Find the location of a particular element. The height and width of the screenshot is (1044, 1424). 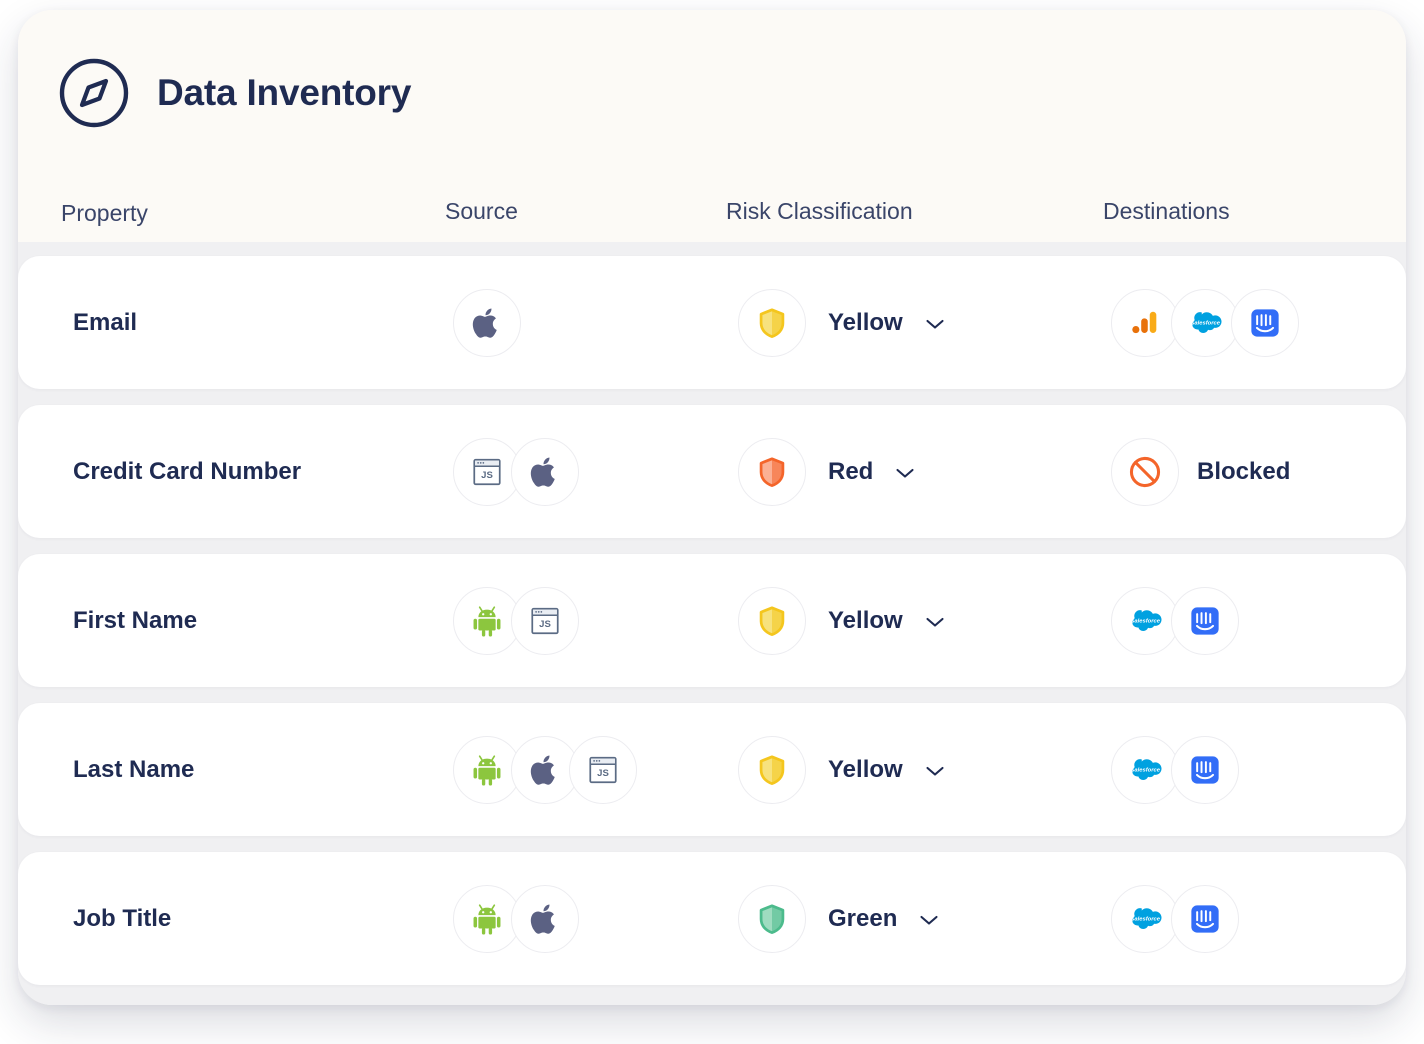

column-header-property: Property is located at coordinates (104, 213).